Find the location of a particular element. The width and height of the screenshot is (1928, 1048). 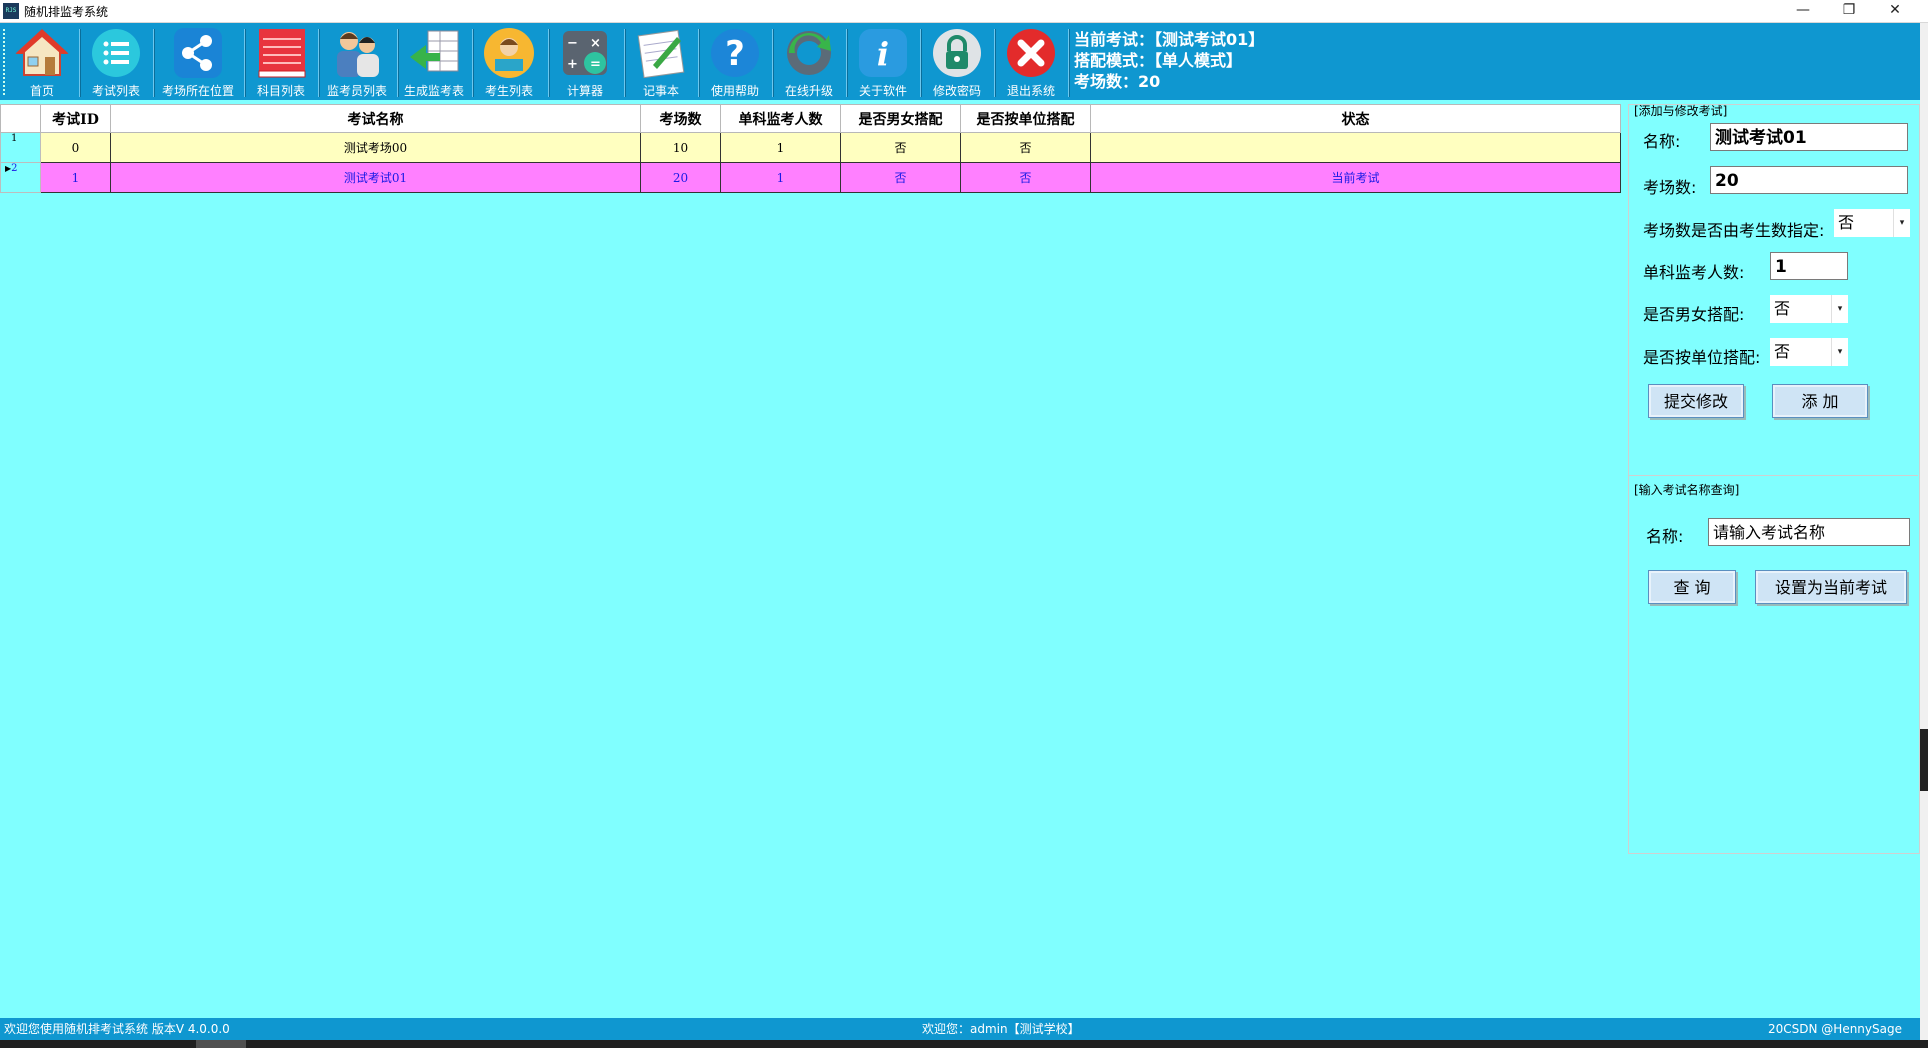

minimize-button: — is located at coordinates (1803, 11).